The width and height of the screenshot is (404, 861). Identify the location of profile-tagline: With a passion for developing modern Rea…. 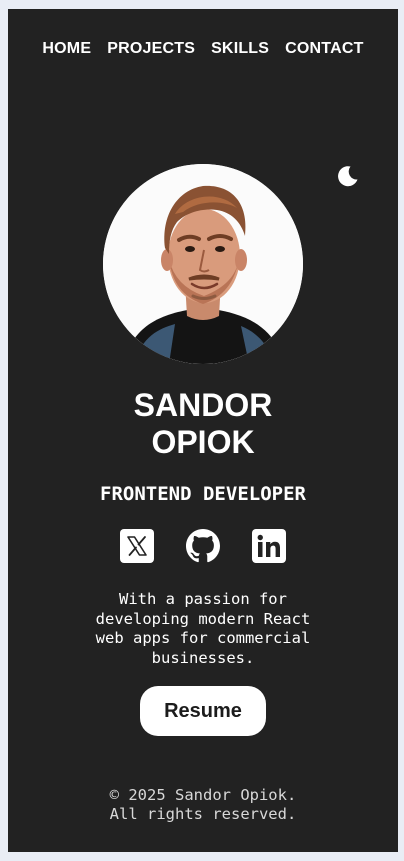
(203, 628).